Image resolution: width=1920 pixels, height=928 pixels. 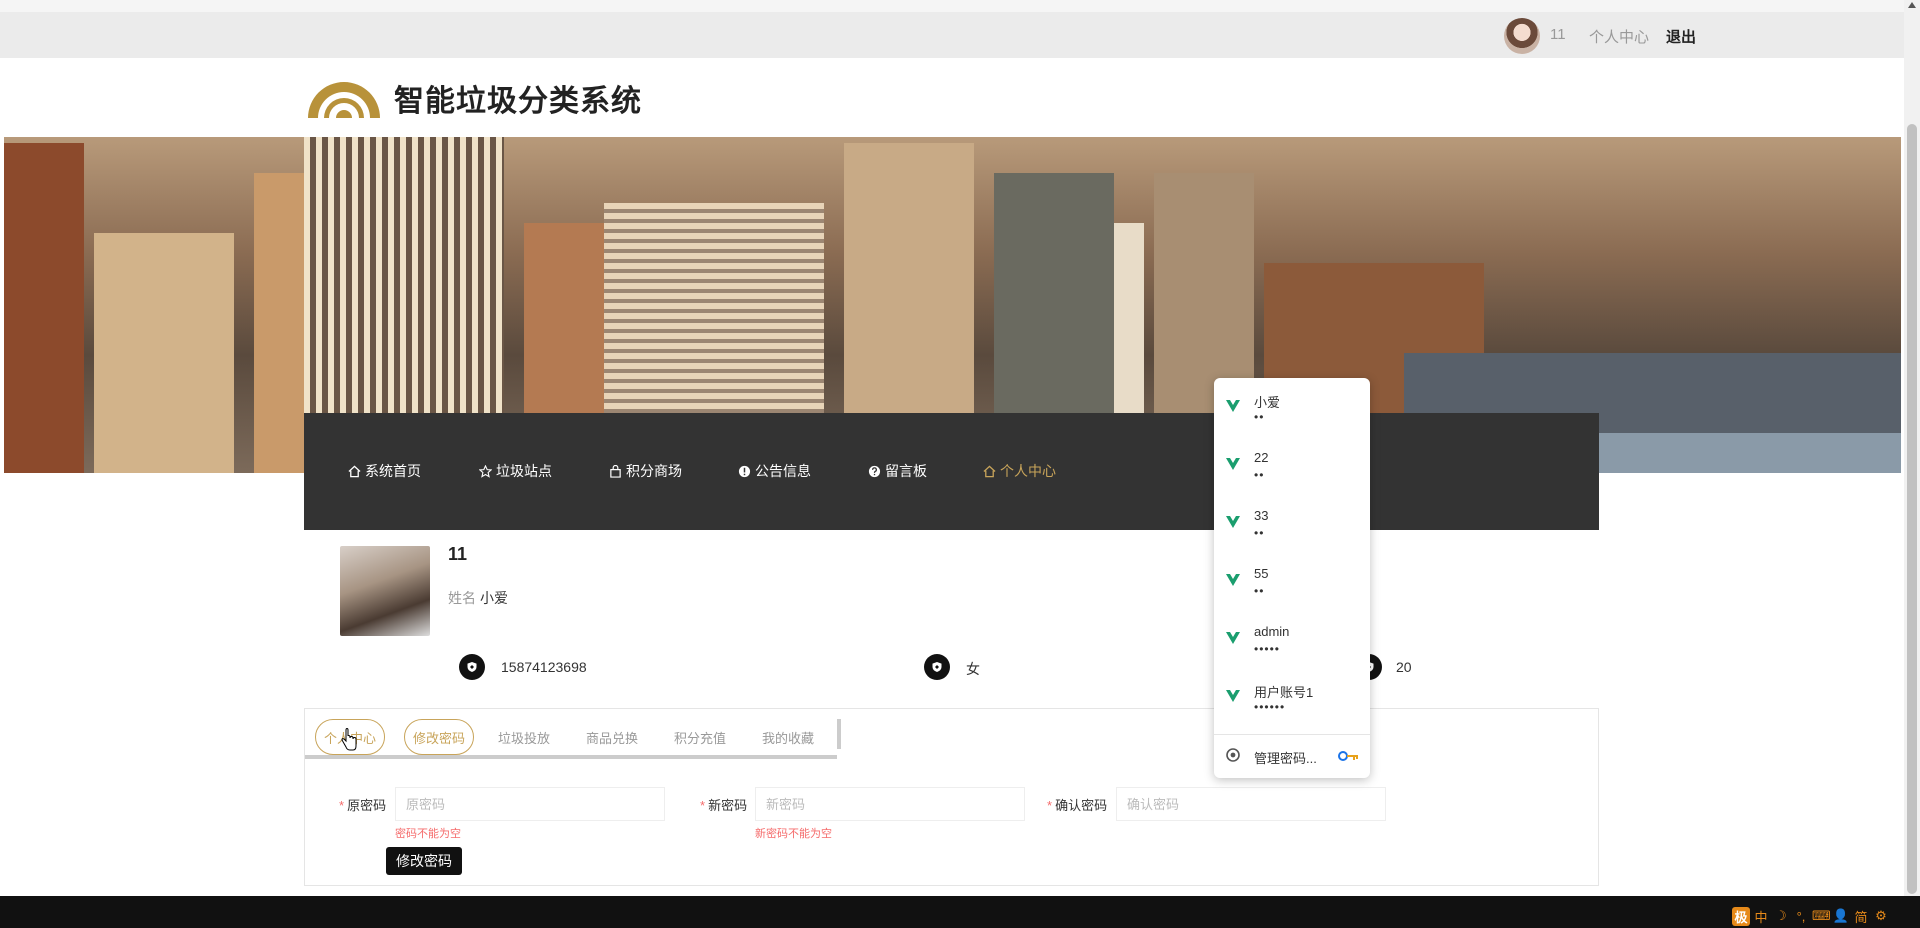 I want to click on scrollbar-thumb, so click(x=1912, y=509).